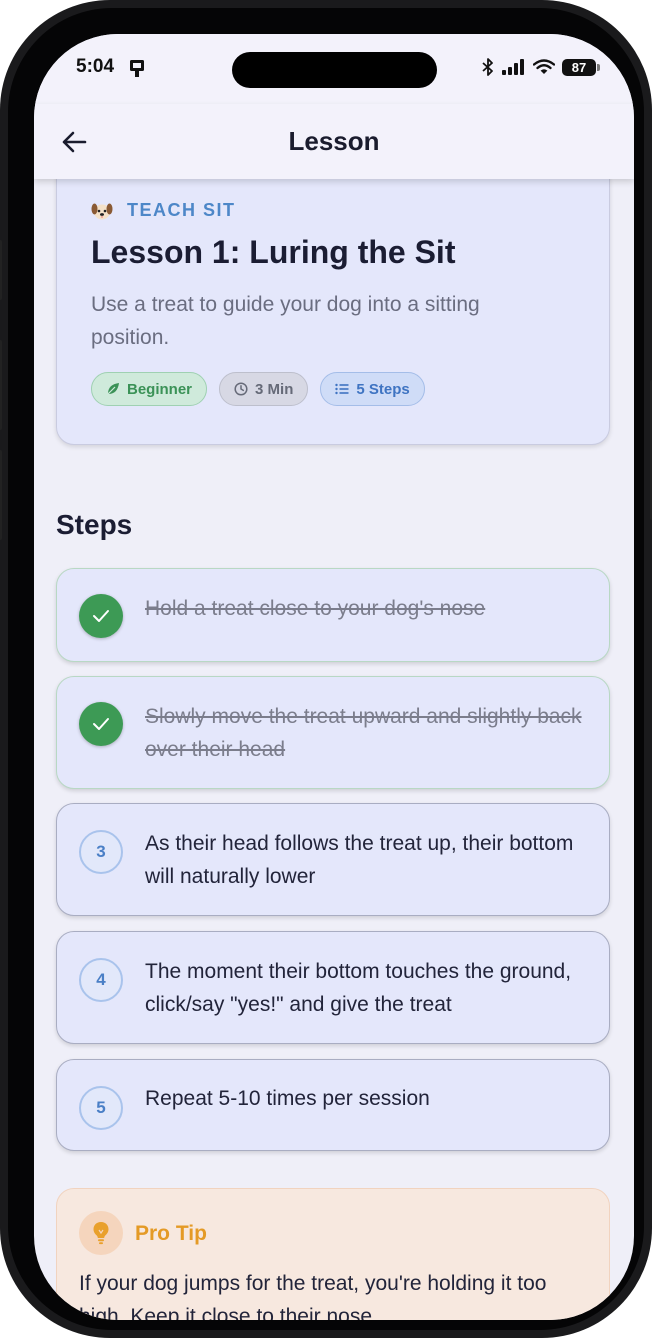 This screenshot has height=1338, width=652. I want to click on list-icon, so click(342, 389).